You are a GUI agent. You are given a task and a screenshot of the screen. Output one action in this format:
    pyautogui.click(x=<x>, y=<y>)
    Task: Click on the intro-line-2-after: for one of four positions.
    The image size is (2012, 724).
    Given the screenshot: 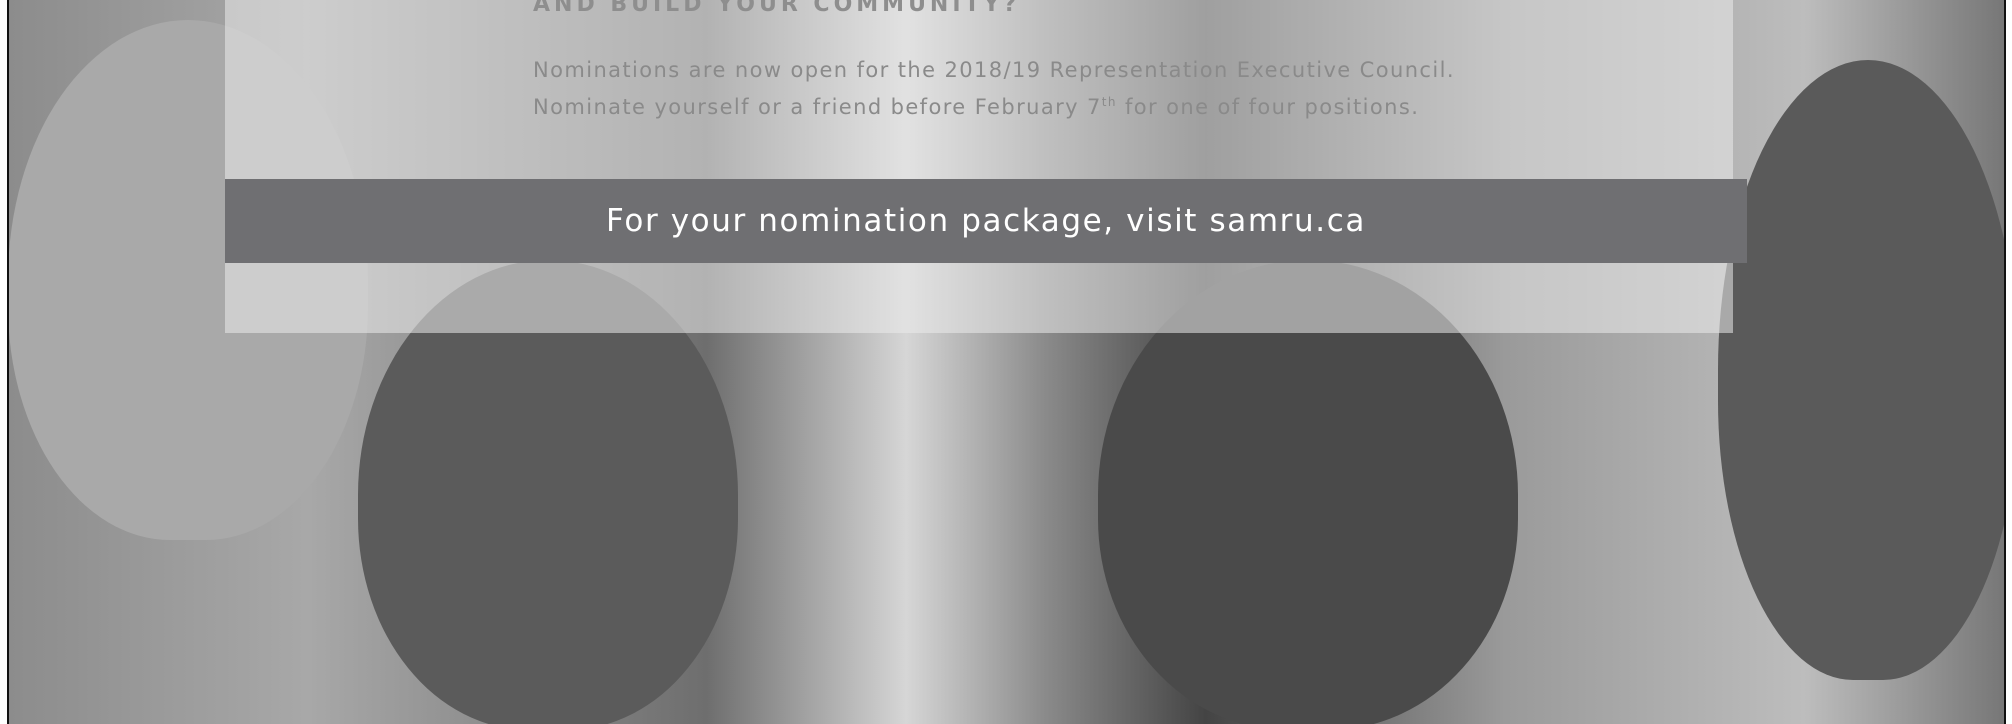 What is the action you would take?
    pyautogui.click(x=1268, y=107)
    